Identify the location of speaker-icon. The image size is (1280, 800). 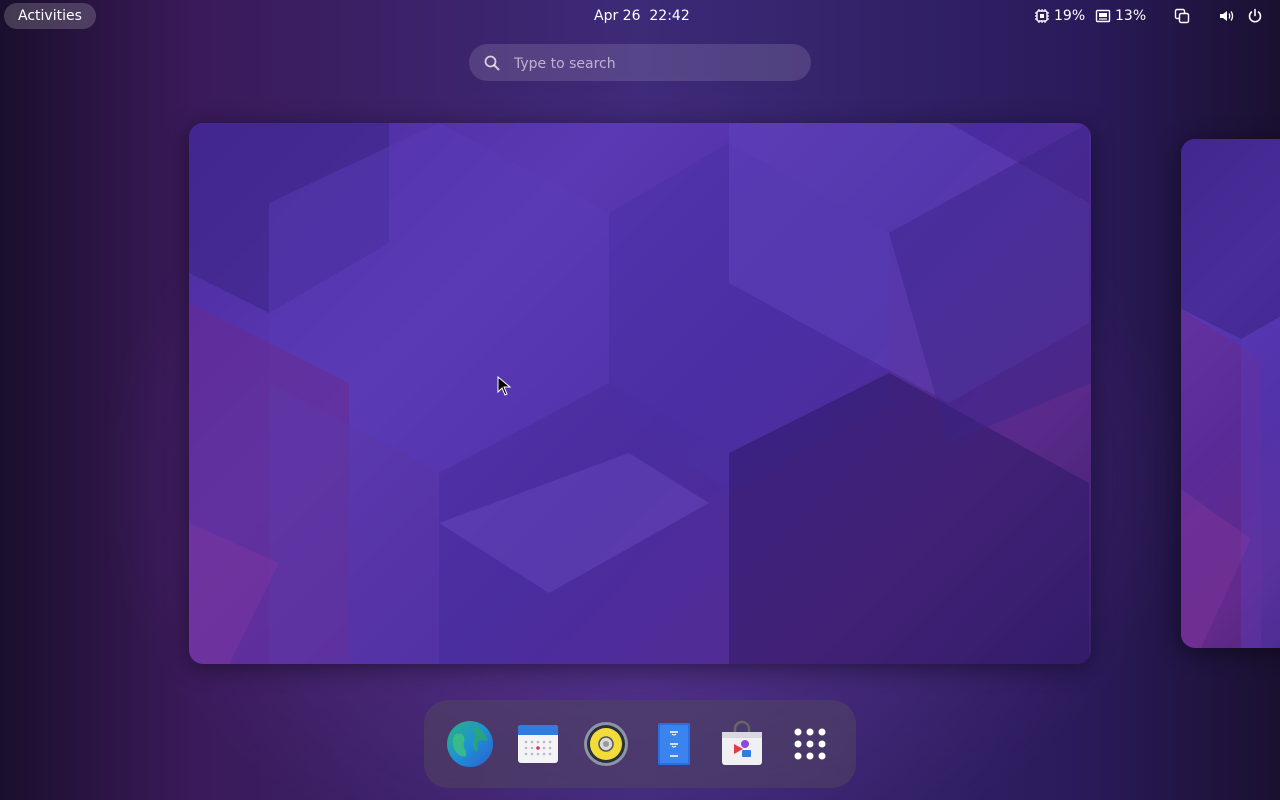
(606, 744).